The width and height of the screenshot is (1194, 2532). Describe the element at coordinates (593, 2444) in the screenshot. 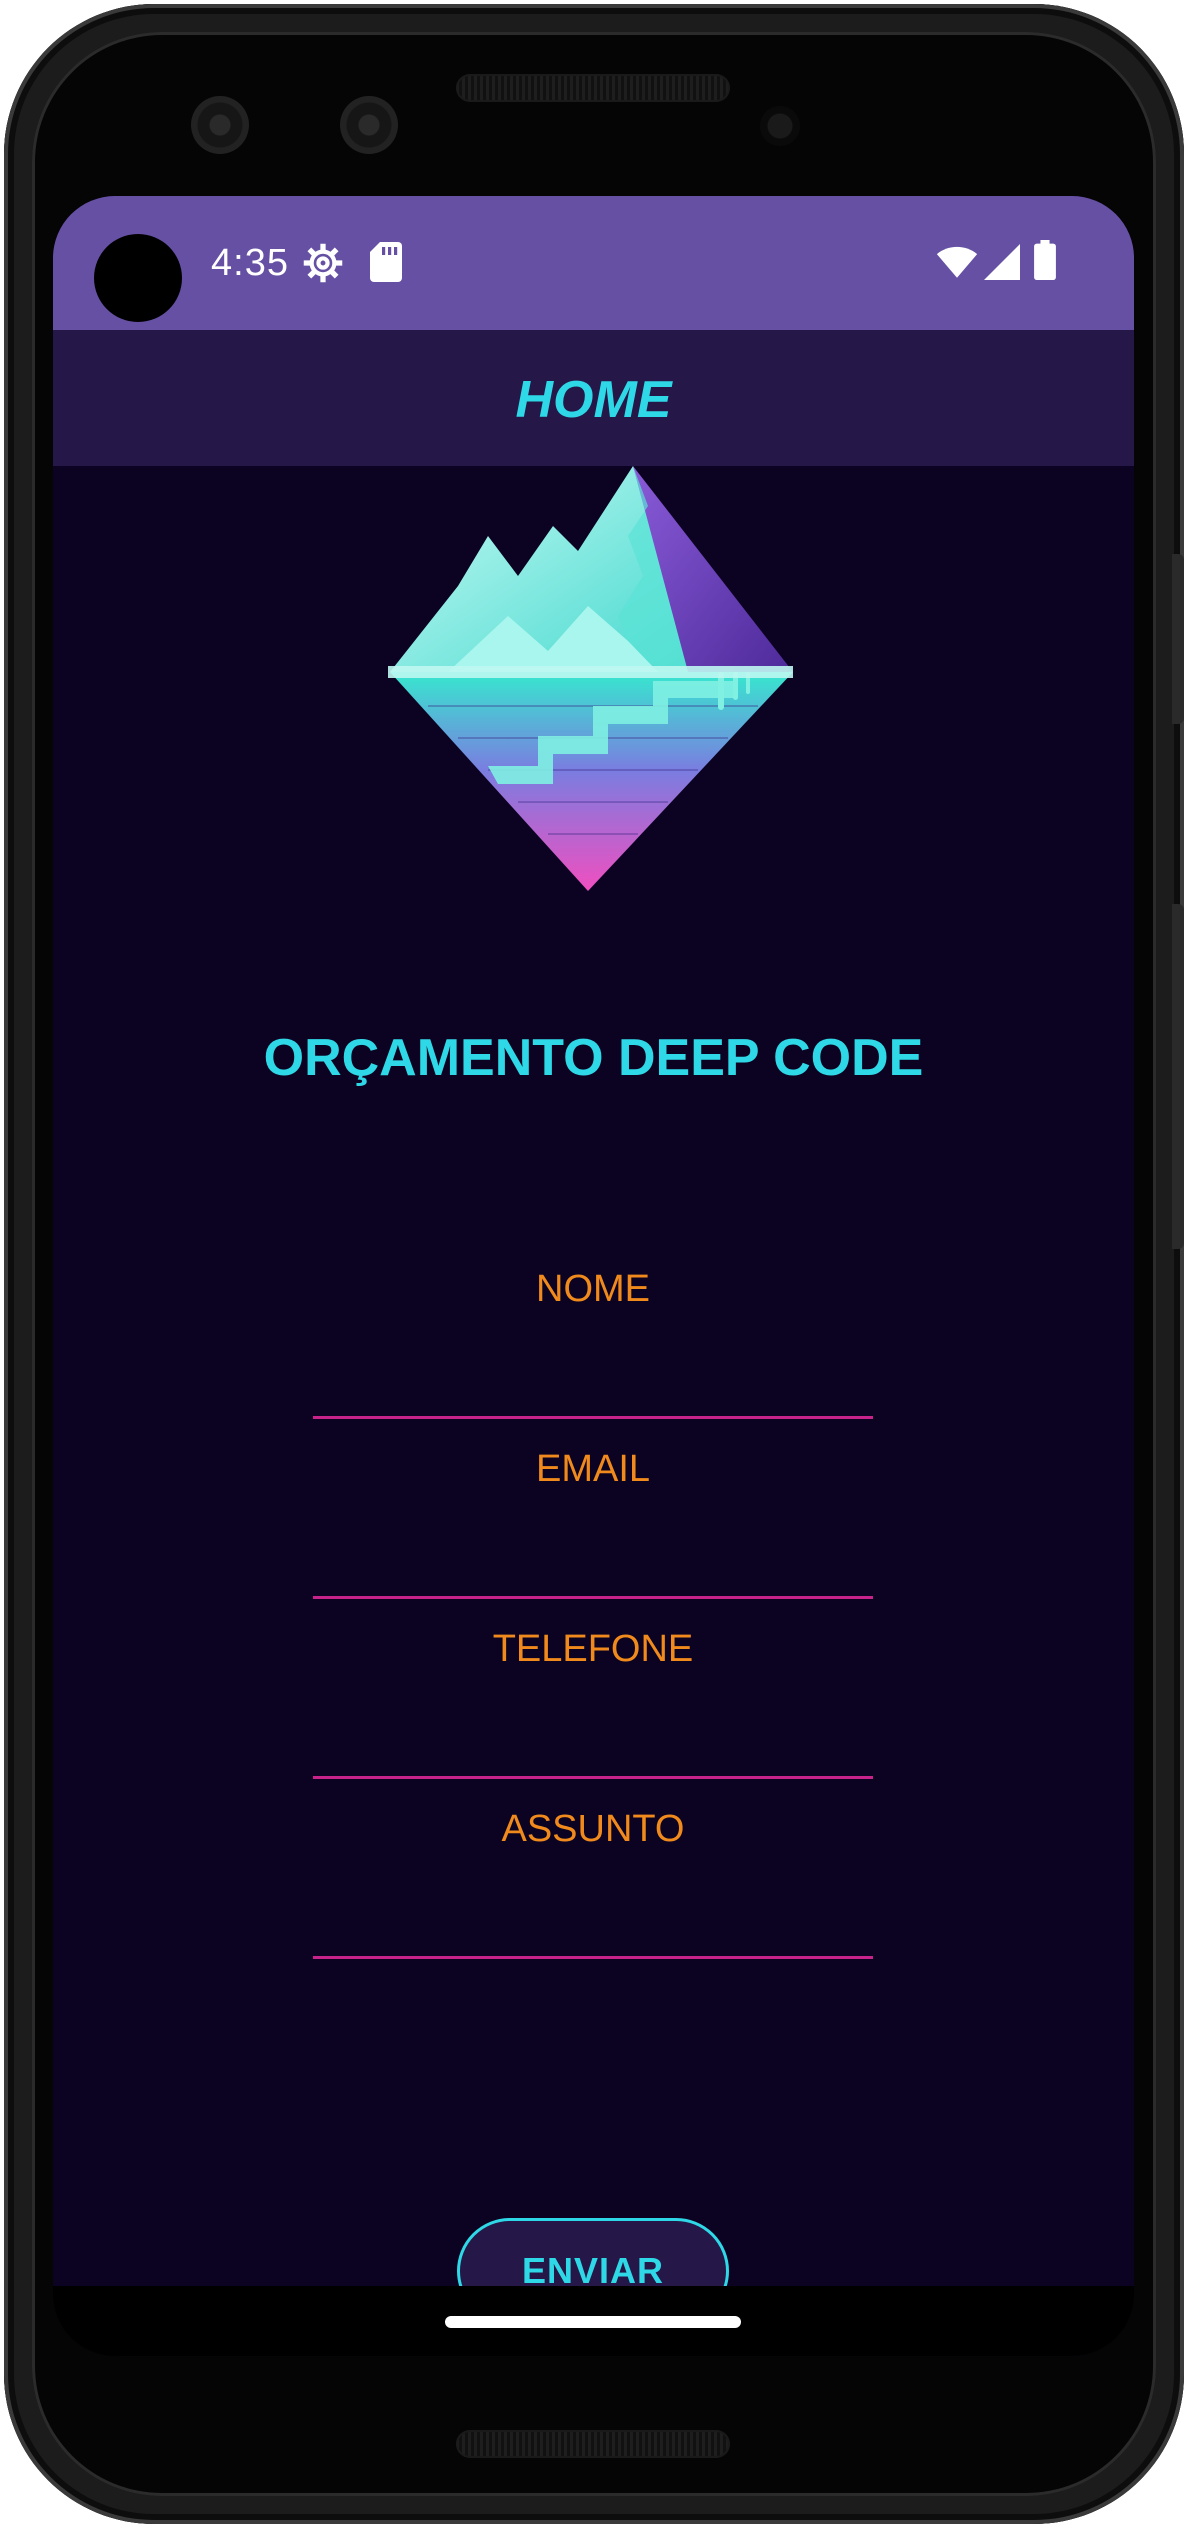

I see `bottom-speaker` at that location.